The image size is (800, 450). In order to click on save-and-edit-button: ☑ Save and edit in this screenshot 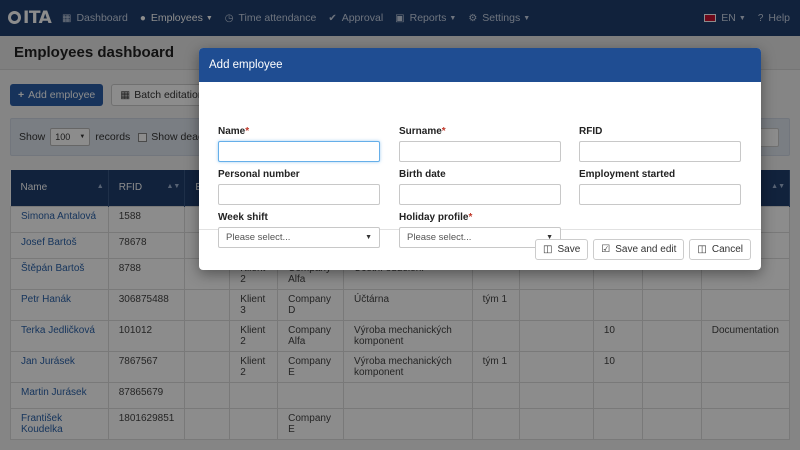, I will do `click(639, 249)`.